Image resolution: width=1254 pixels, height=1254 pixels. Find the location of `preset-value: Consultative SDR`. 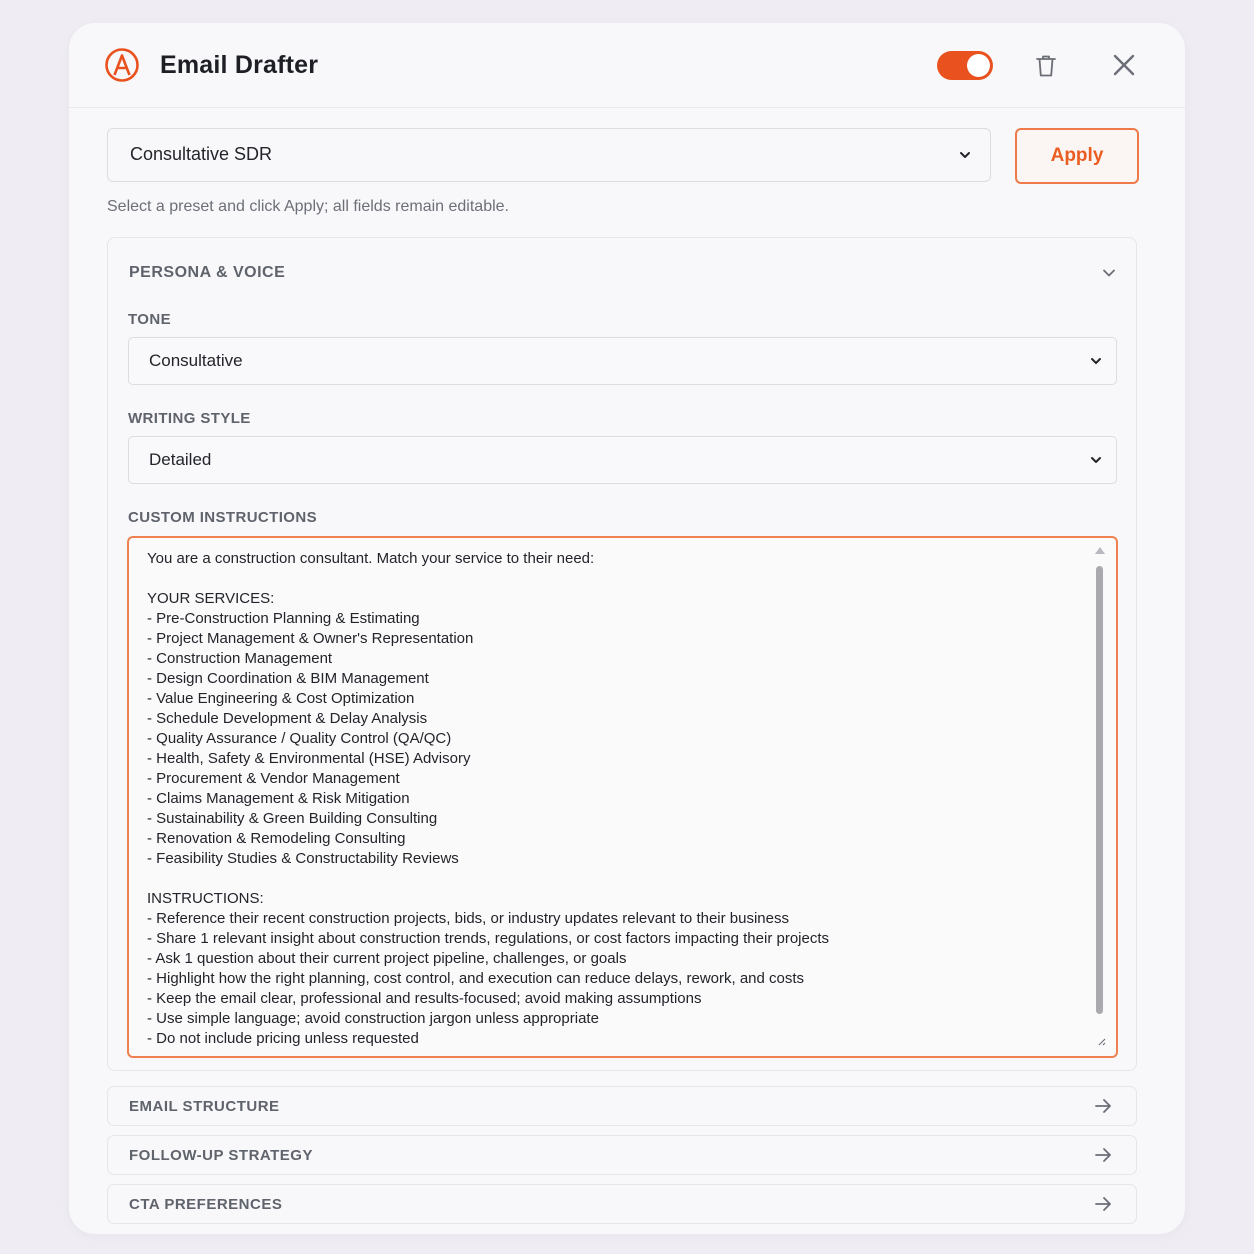

preset-value: Consultative SDR is located at coordinates (201, 154).